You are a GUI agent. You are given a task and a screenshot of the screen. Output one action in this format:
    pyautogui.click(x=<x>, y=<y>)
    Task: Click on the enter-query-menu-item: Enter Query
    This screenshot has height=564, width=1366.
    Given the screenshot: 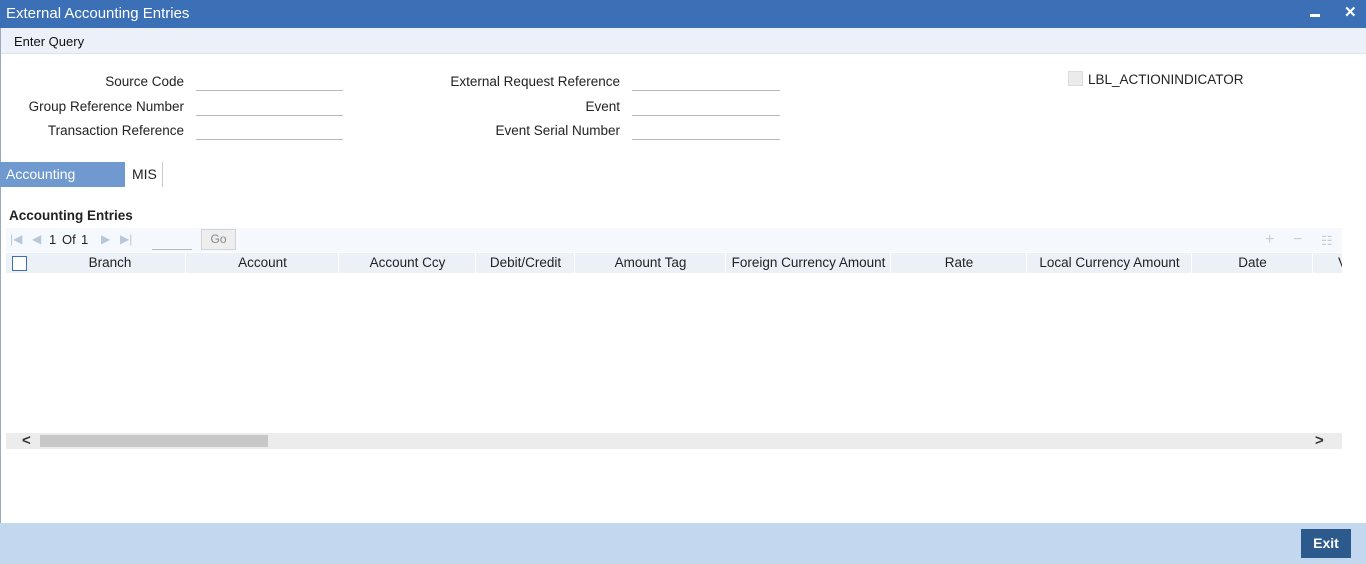 What is the action you would take?
    pyautogui.click(x=49, y=41)
    